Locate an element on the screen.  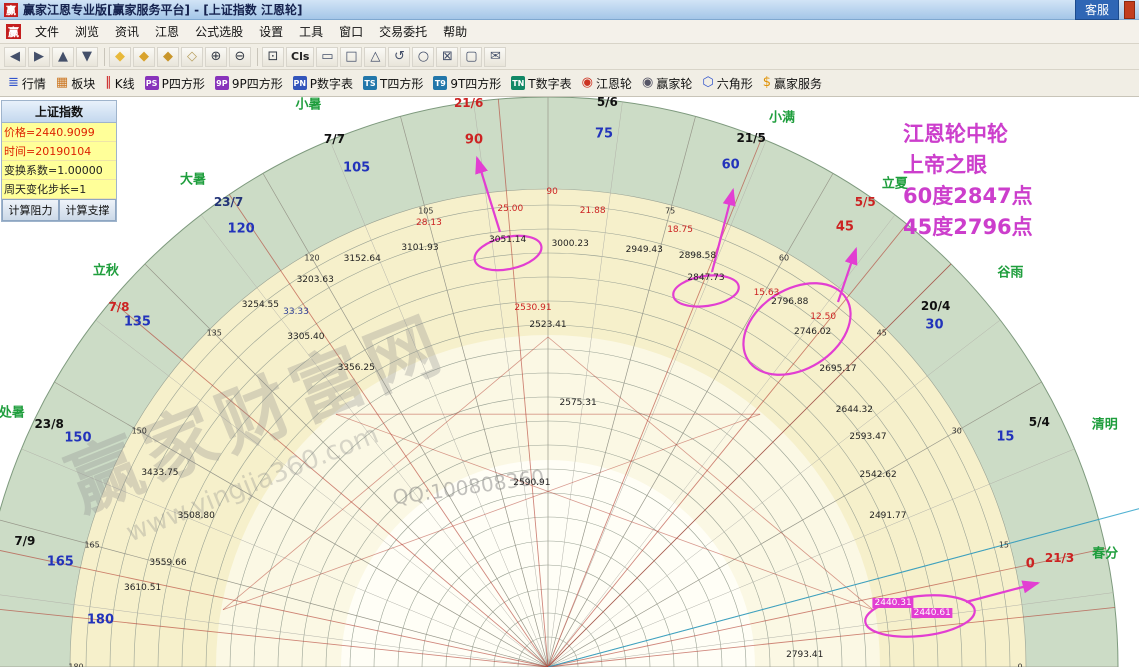
info-row: 周天变化步长=1 is located at coordinates (59, 189).